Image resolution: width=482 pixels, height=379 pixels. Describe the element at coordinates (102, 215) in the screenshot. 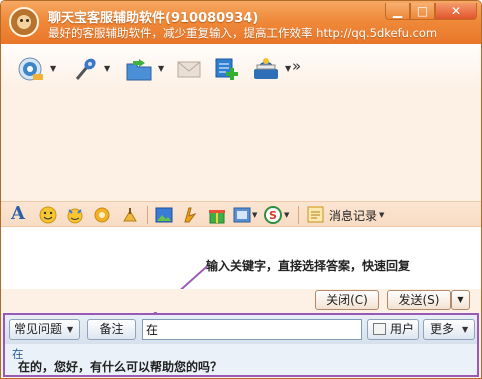

I see `shake-window-icon` at that location.